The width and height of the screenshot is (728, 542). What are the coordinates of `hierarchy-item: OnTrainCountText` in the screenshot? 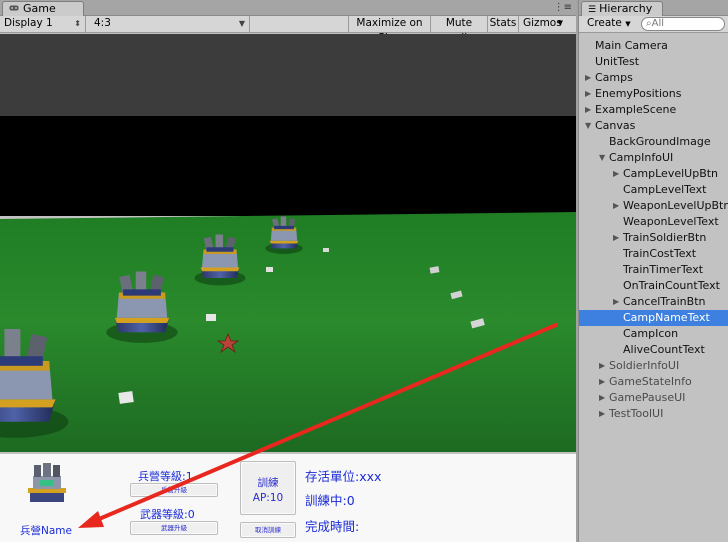 It's located at (653, 286).